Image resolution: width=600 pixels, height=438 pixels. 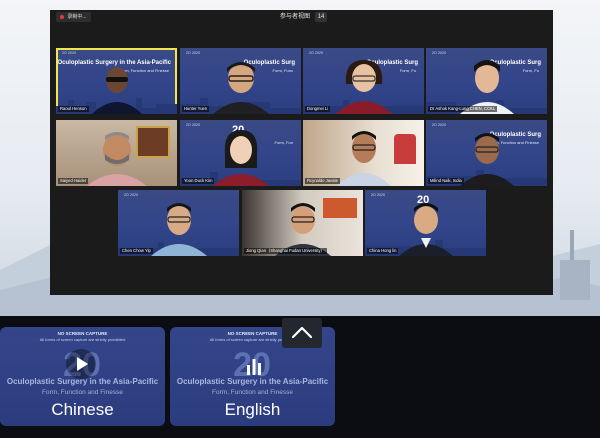 What do you see at coordinates (285, 251) in the screenshot?
I see `participant-name: Jiong Qian（Shanghai Fudan University）` at bounding box center [285, 251].